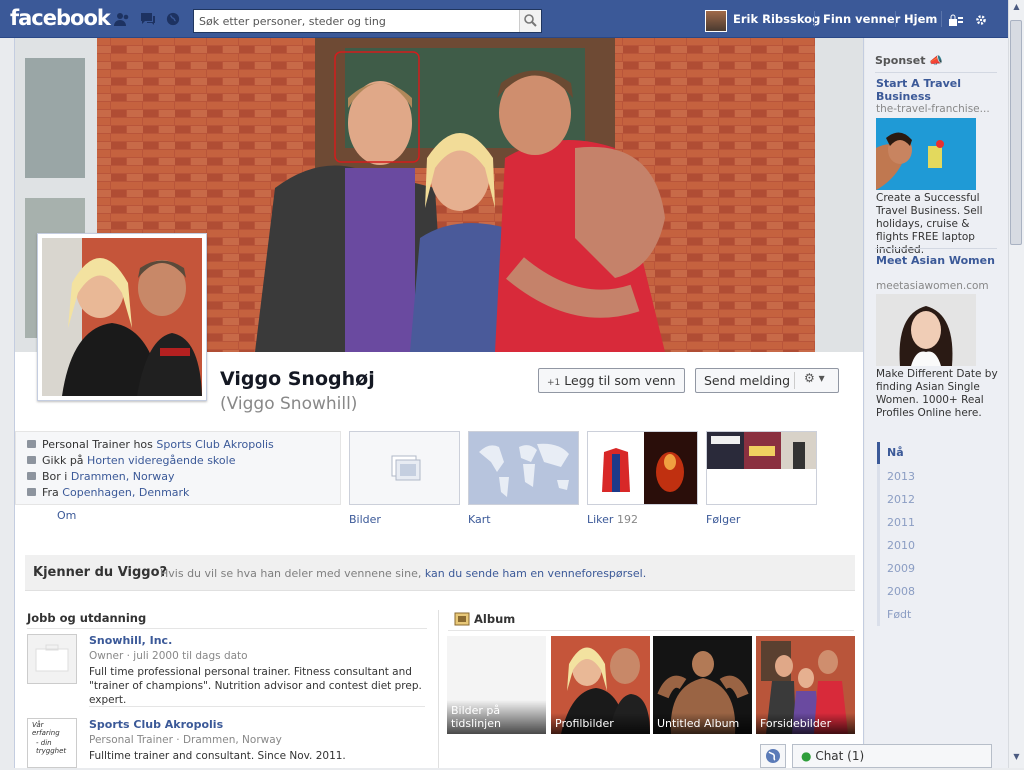 The width and height of the screenshot is (1024, 770). What do you see at coordinates (51, 747) in the screenshot?
I see `logo-text-2: - din trygghet` at bounding box center [51, 747].